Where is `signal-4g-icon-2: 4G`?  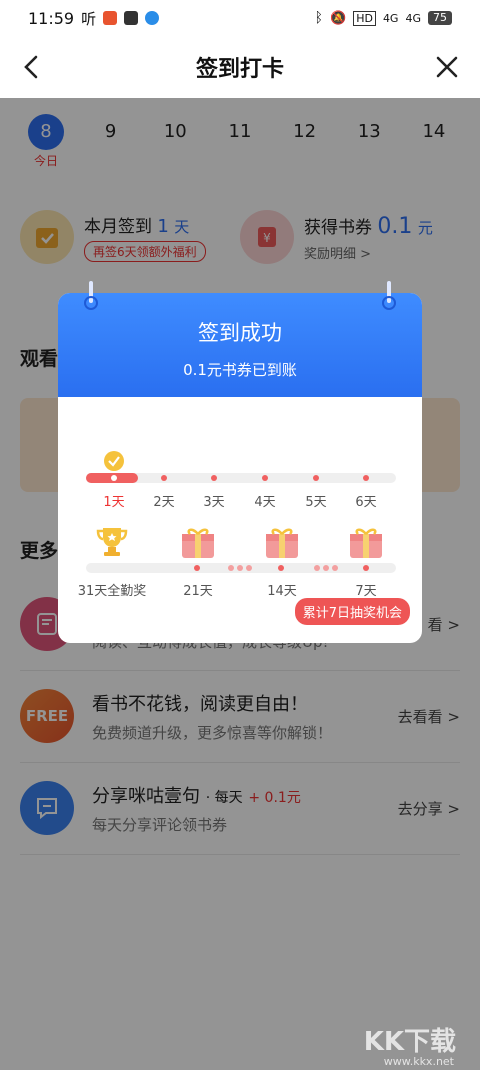
signal-4g-icon-2: 4G is located at coordinates (413, 18).